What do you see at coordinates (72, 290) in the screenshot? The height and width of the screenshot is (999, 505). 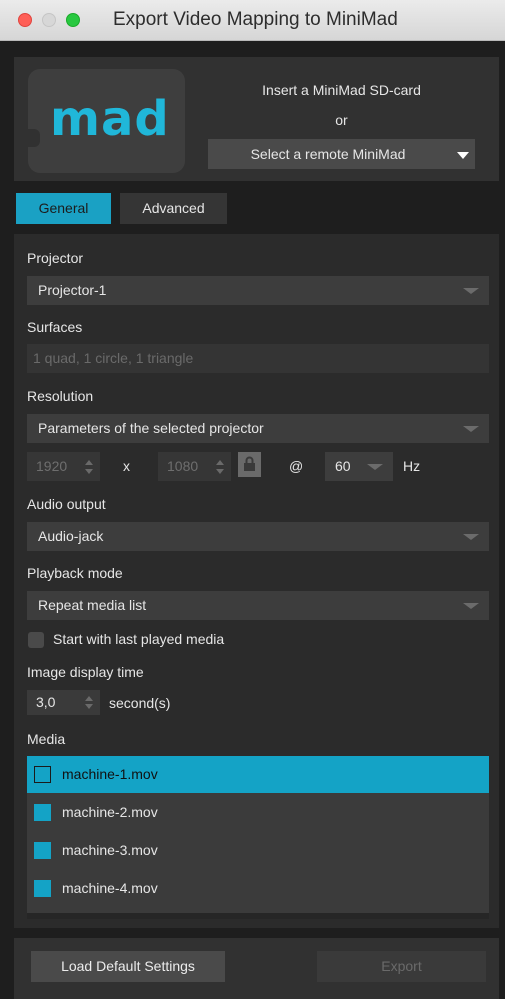 I see `projector-value: Projector-1` at bounding box center [72, 290].